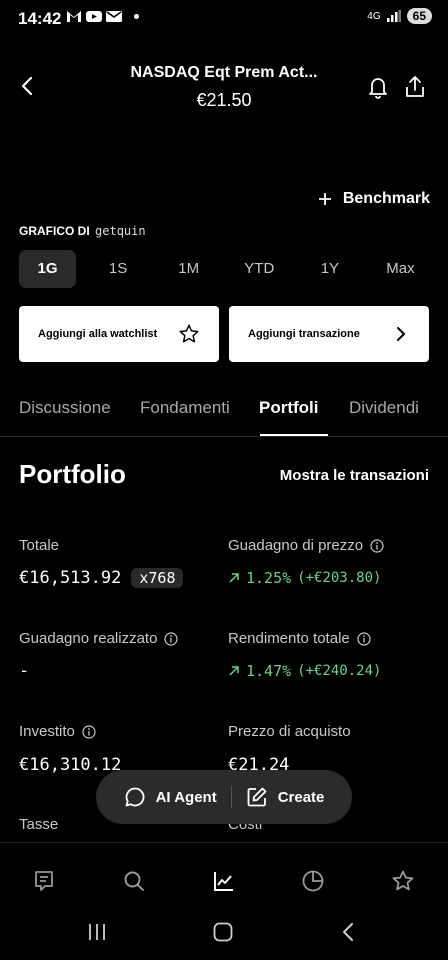 The image size is (448, 960). What do you see at coordinates (70, 578) in the screenshot?
I see `total-value: €16,513.92` at bounding box center [70, 578].